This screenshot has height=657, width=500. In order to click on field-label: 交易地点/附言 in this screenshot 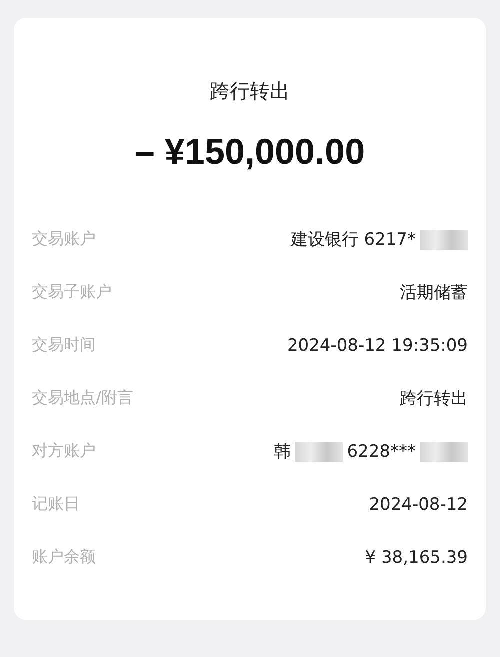, I will do `click(83, 398)`.